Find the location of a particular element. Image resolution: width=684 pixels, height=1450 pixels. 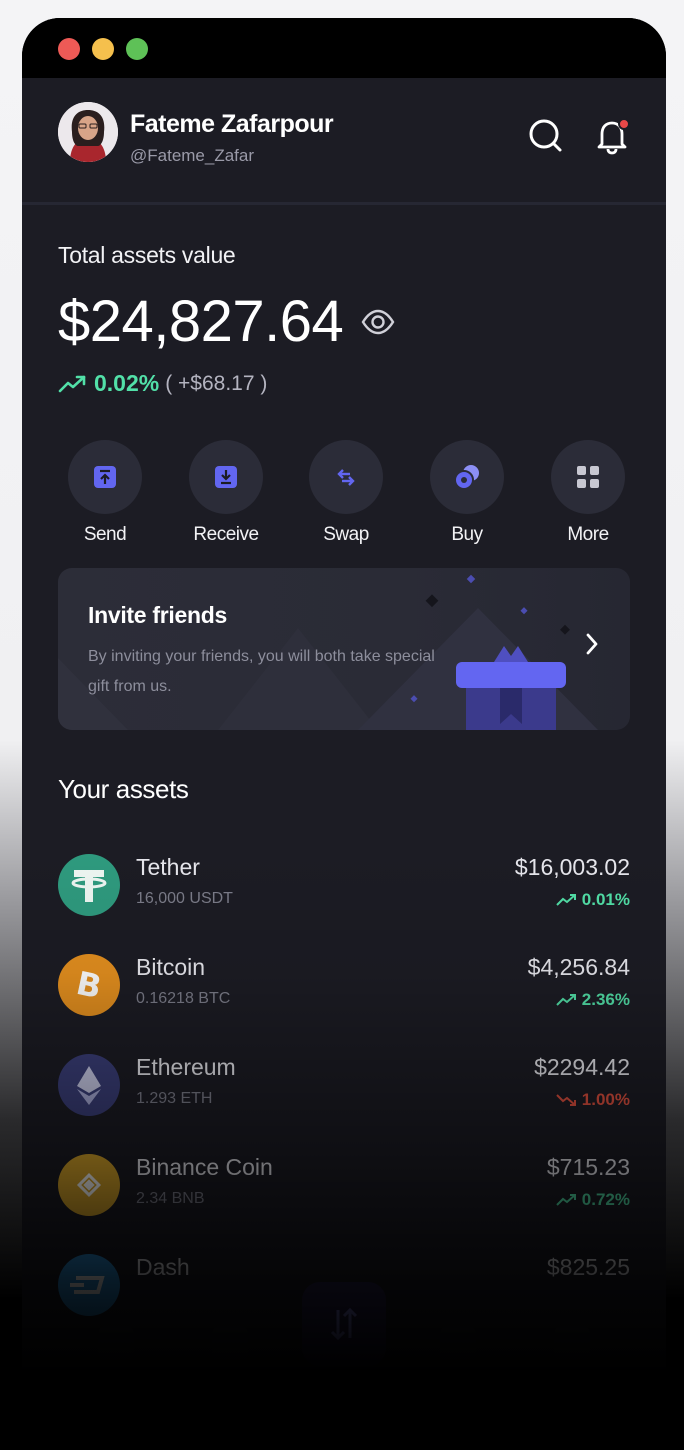

binance-icon is located at coordinates (89, 1185).